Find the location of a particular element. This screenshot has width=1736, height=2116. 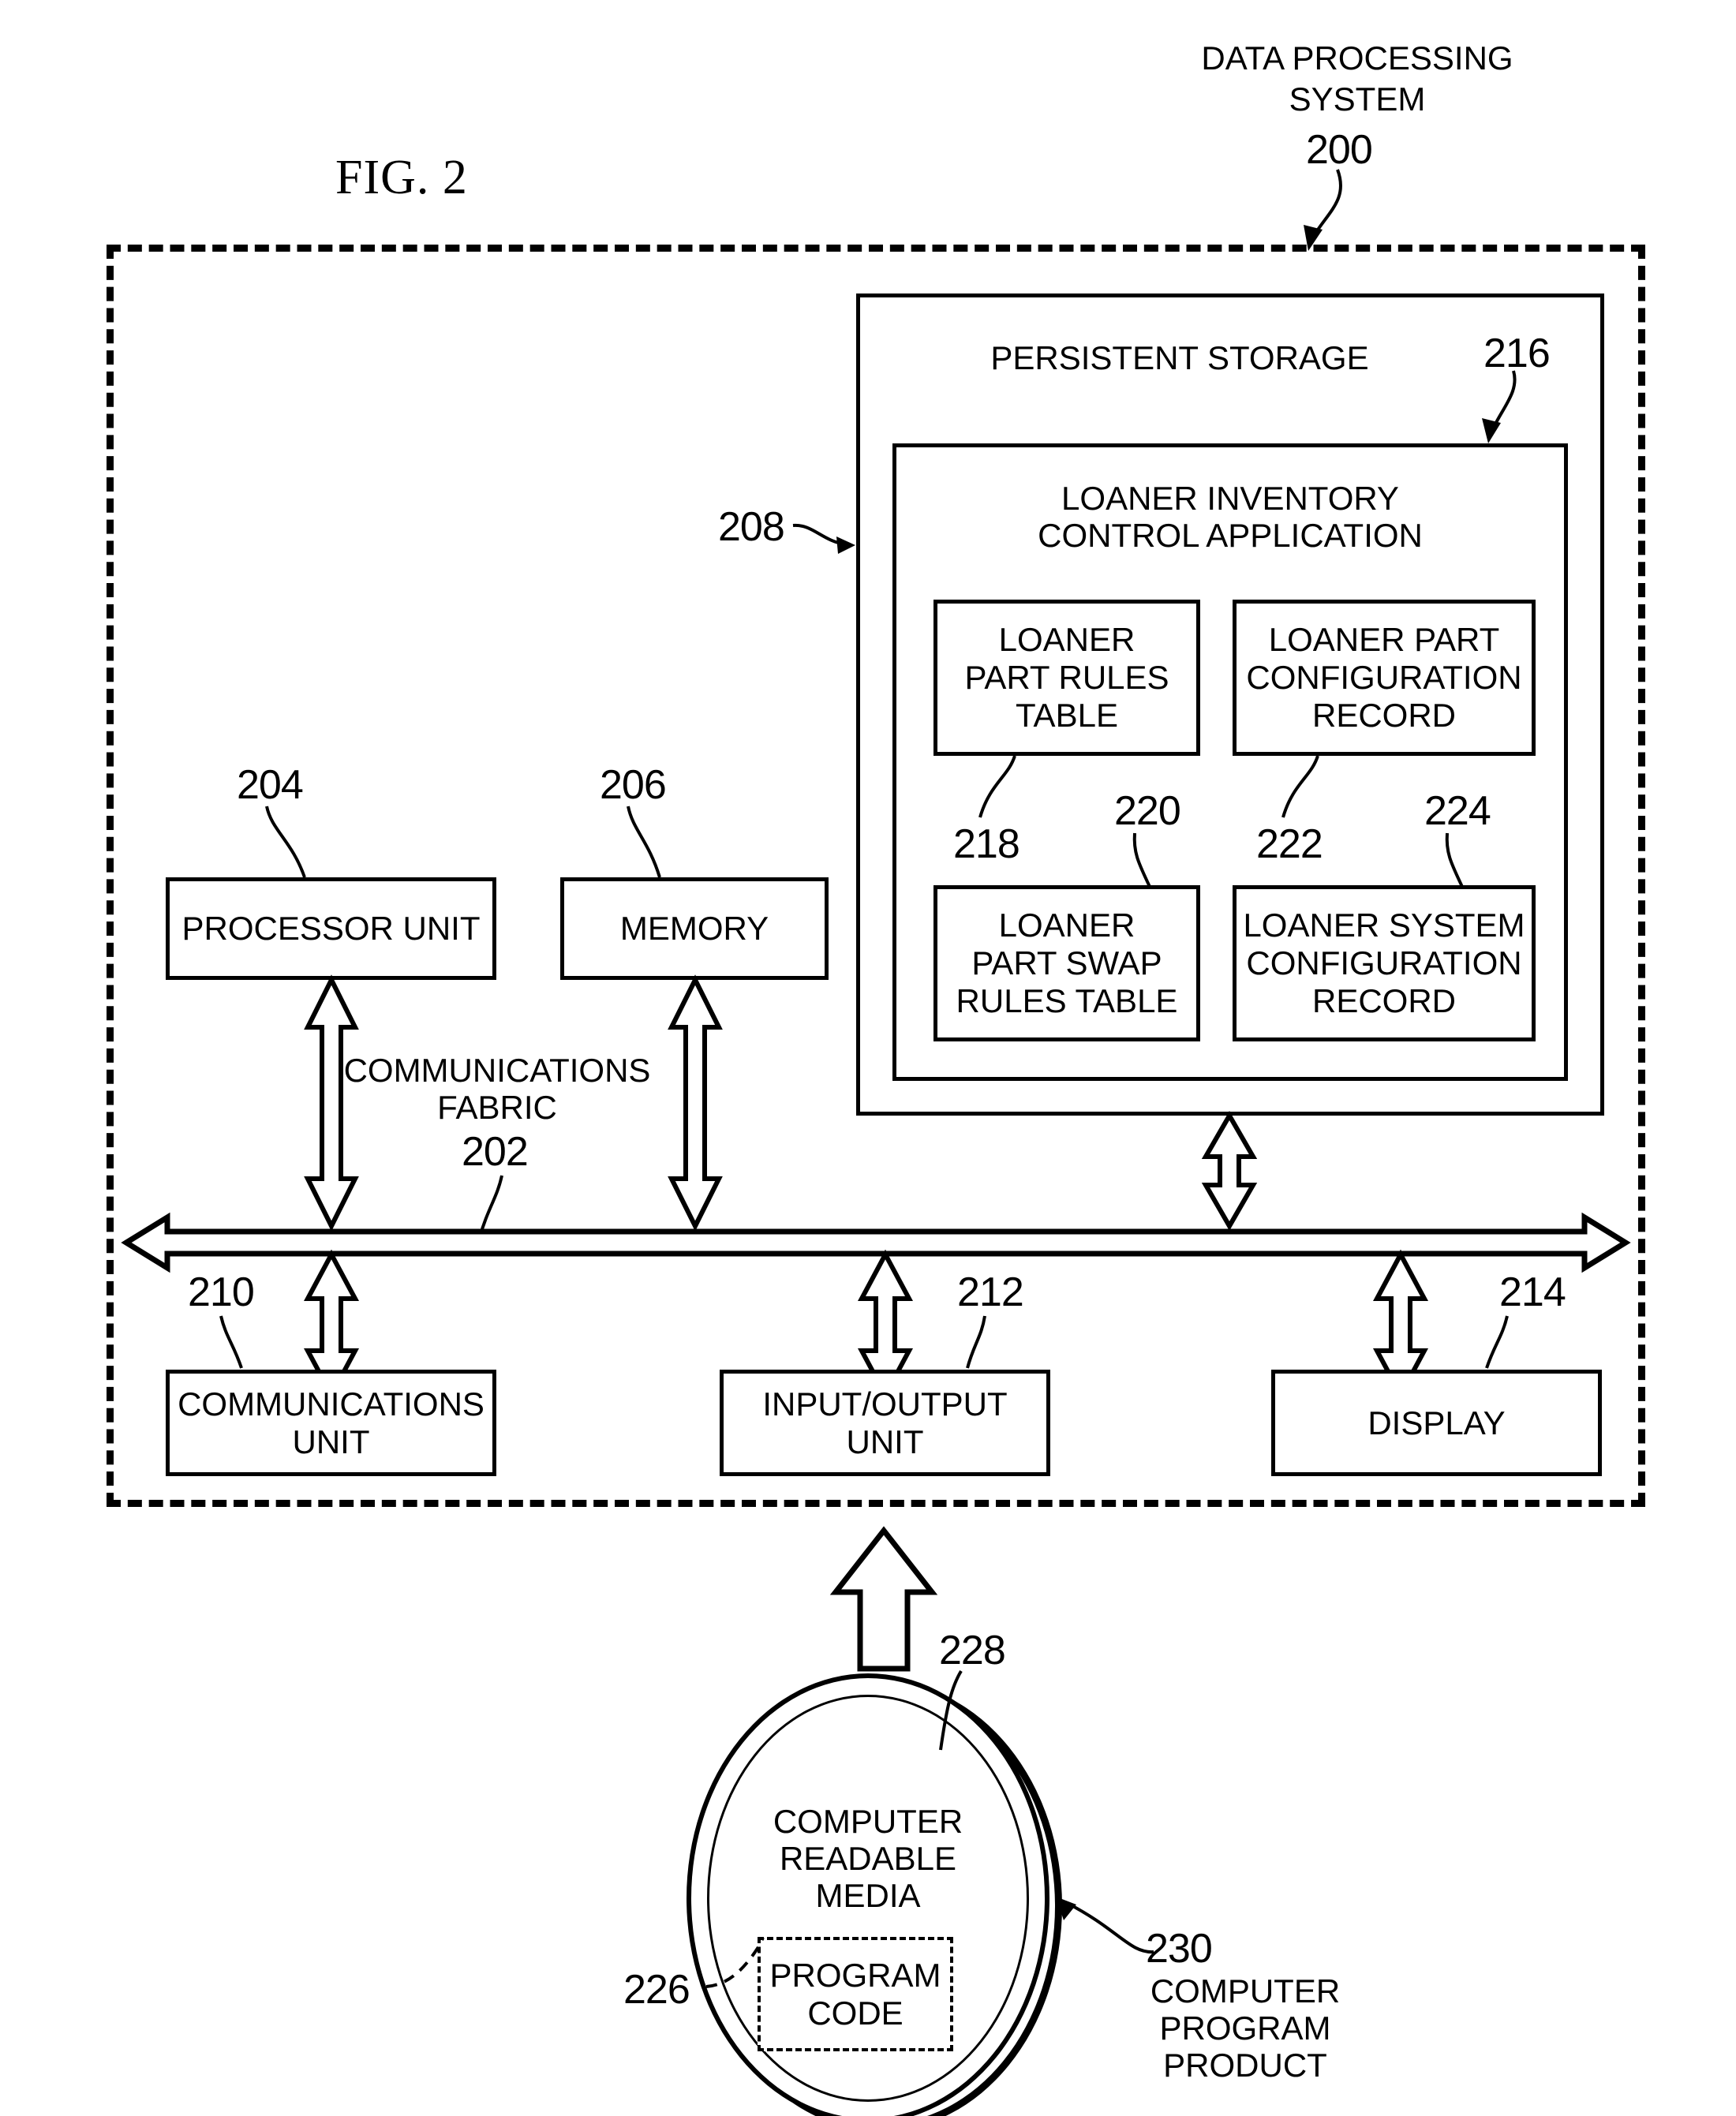

ref-222-label: 222 is located at coordinates (1289, 844).